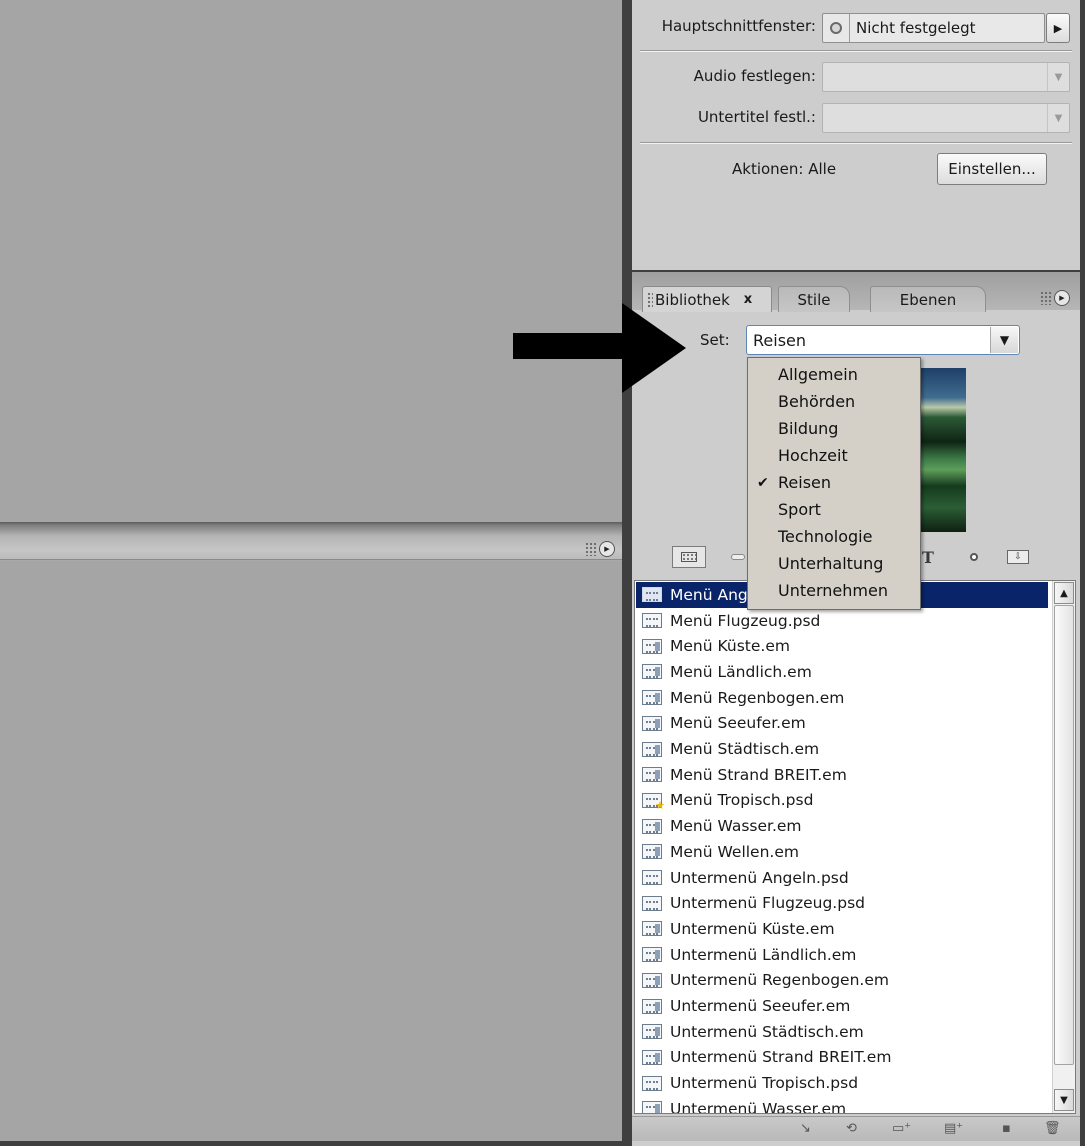 The width and height of the screenshot is (1085, 1146). What do you see at coordinates (842, 724) in the screenshot?
I see `list-item: Menü Seeufer.em` at bounding box center [842, 724].